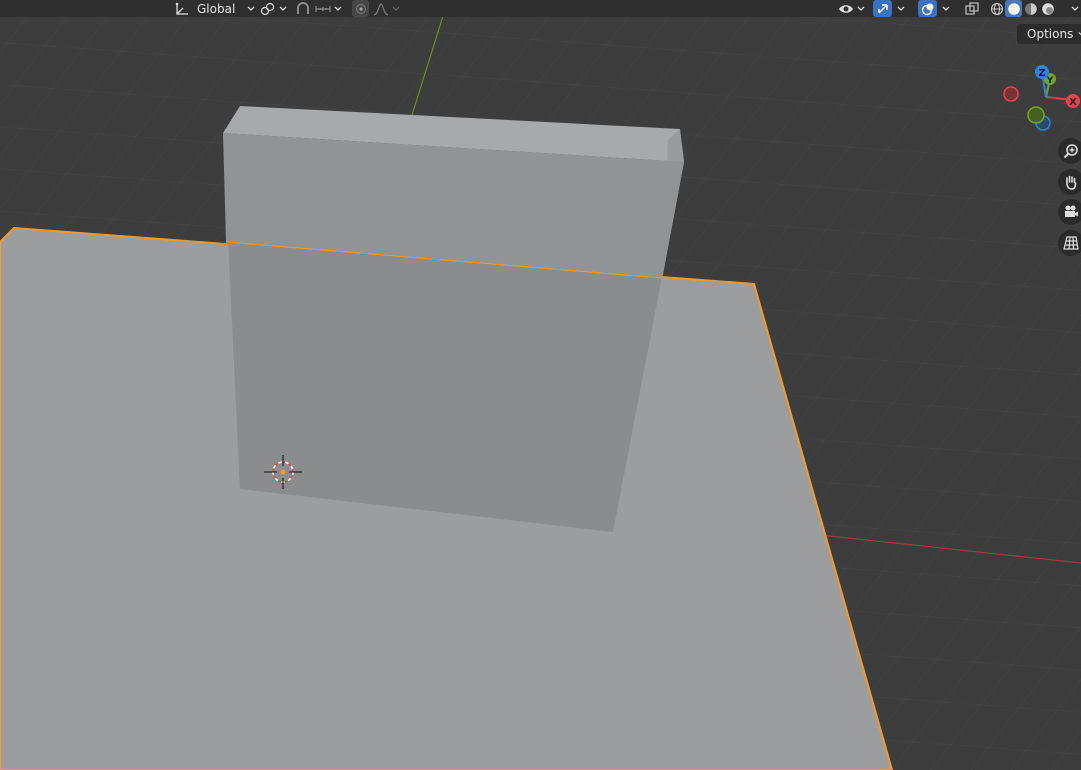 The width and height of the screenshot is (1081, 770). I want to click on shading-material-button, so click(1030, 8).